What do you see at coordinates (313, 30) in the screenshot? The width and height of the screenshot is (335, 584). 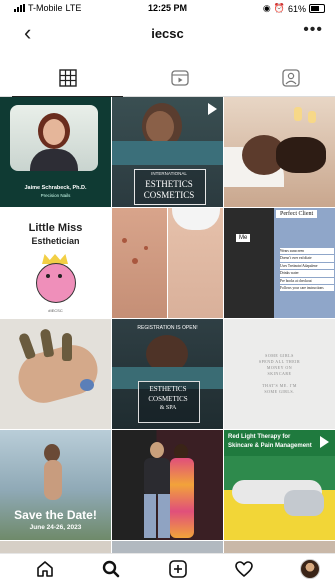 I see `more-dots-icon: •••` at bounding box center [313, 30].